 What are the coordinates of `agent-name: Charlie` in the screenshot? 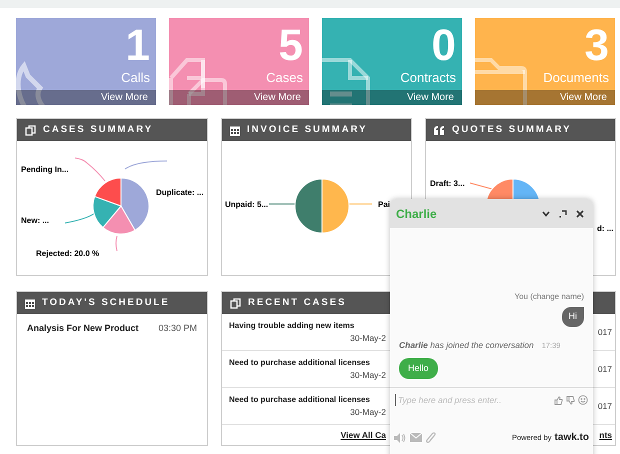 It's located at (417, 214).